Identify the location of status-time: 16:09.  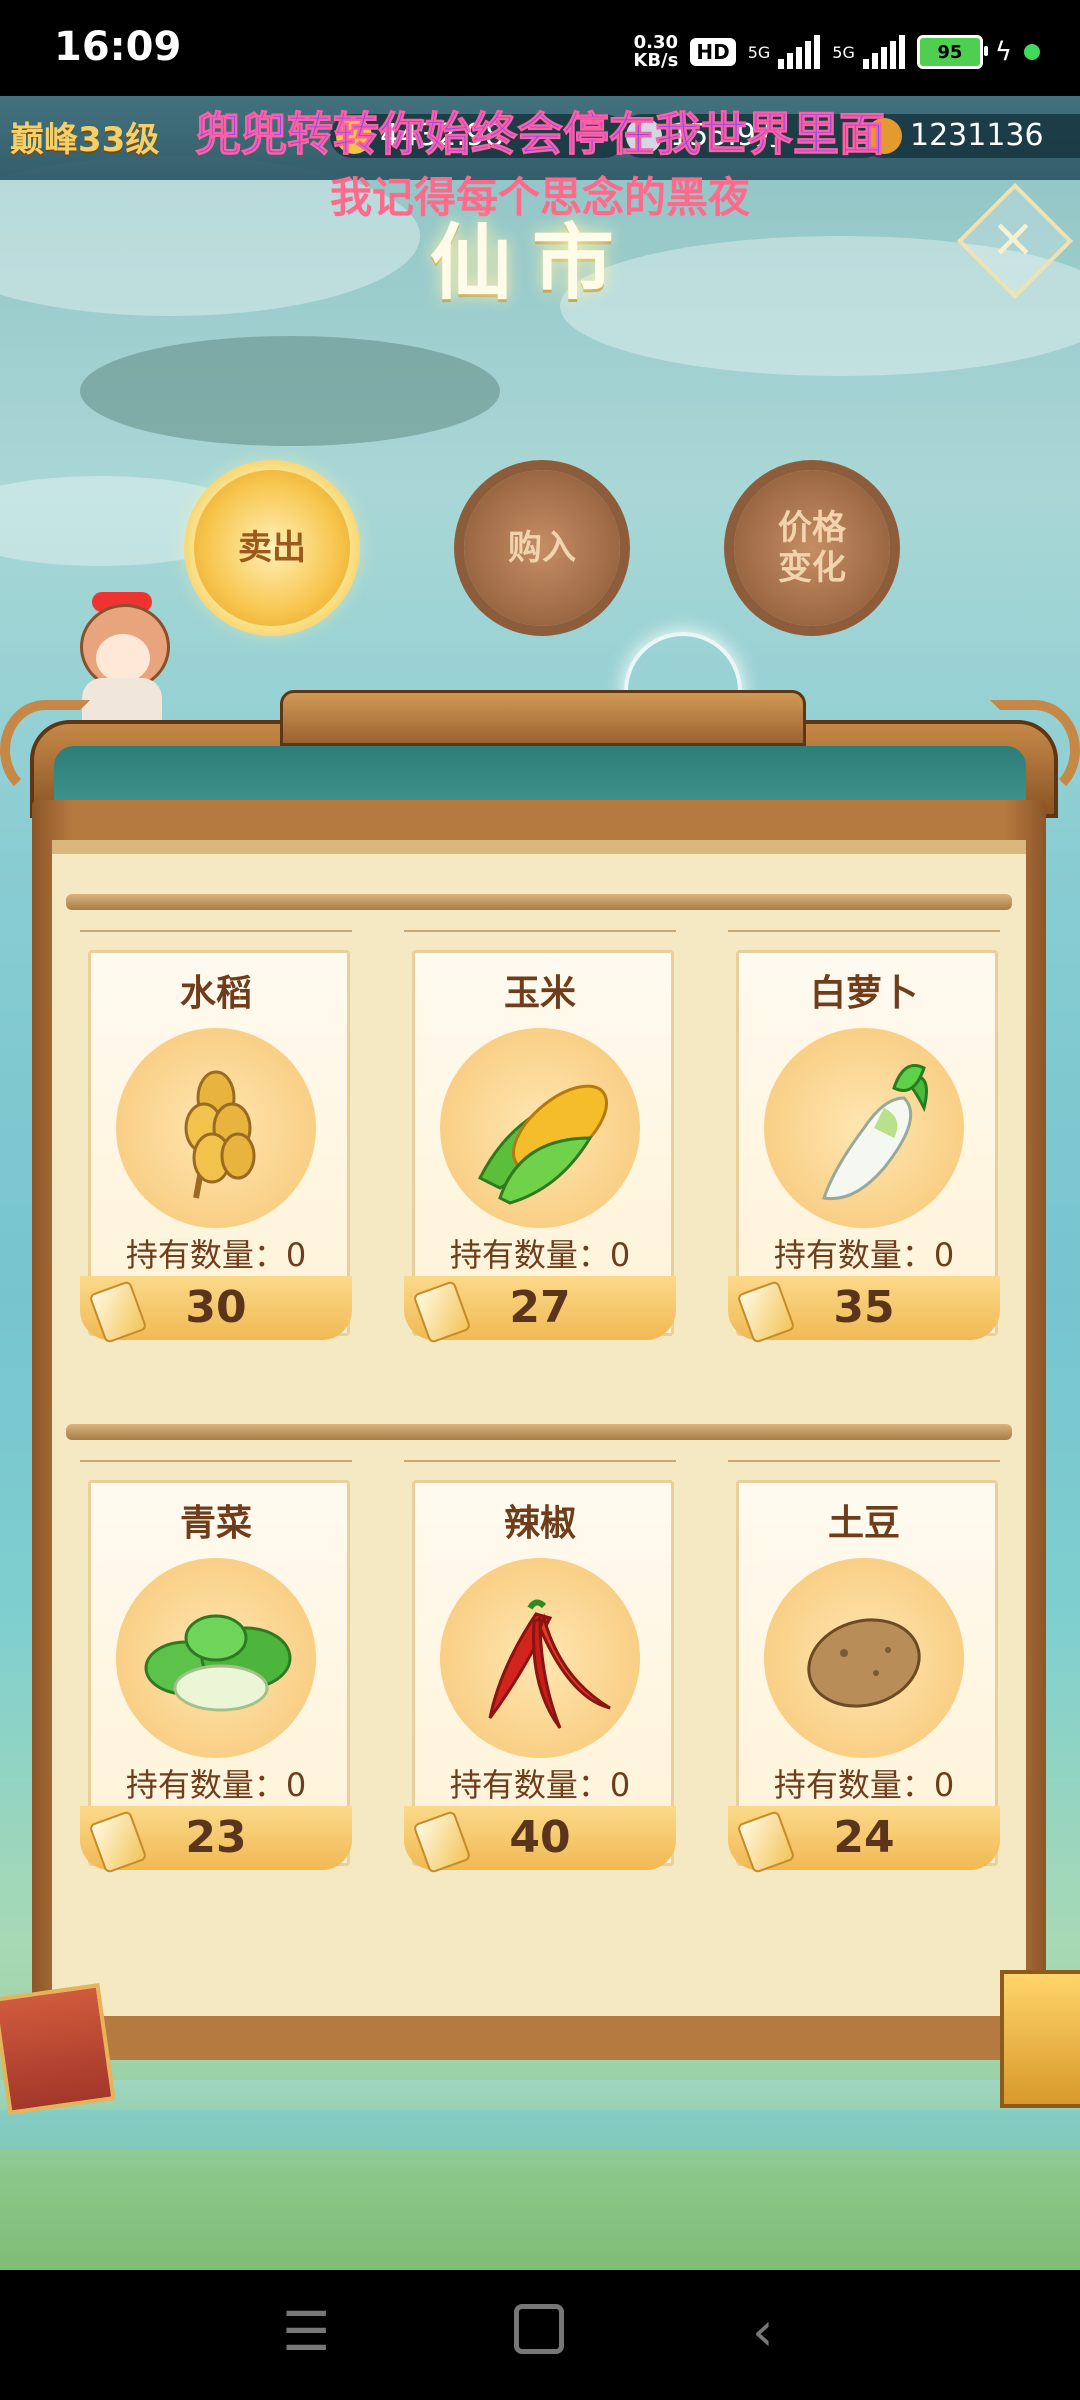
(118, 47).